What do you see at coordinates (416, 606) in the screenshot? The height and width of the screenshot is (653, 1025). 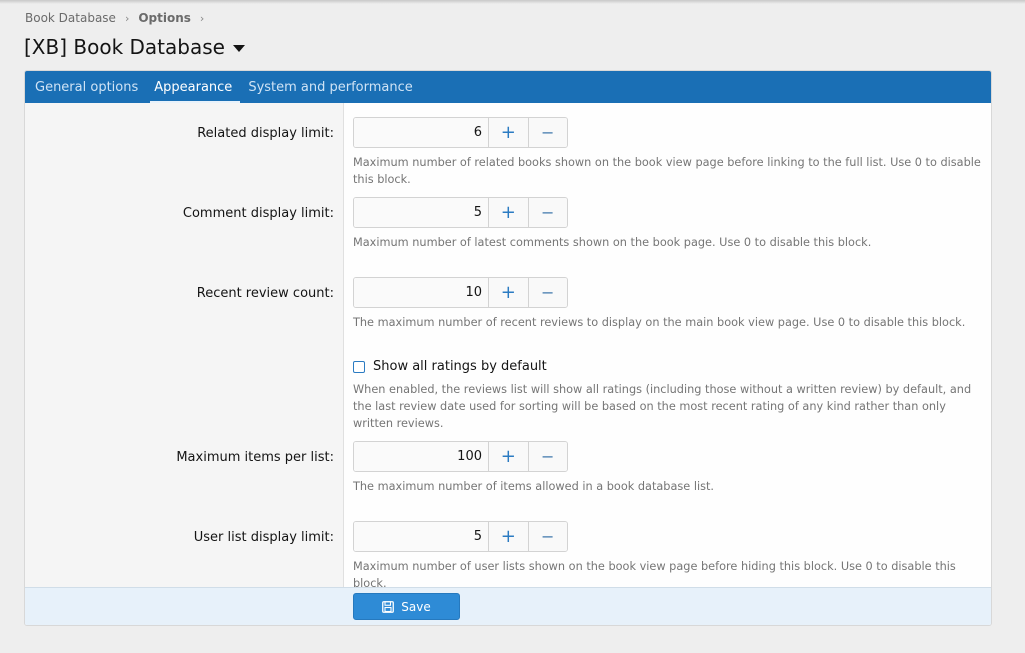 I see `save-label: Save` at bounding box center [416, 606].